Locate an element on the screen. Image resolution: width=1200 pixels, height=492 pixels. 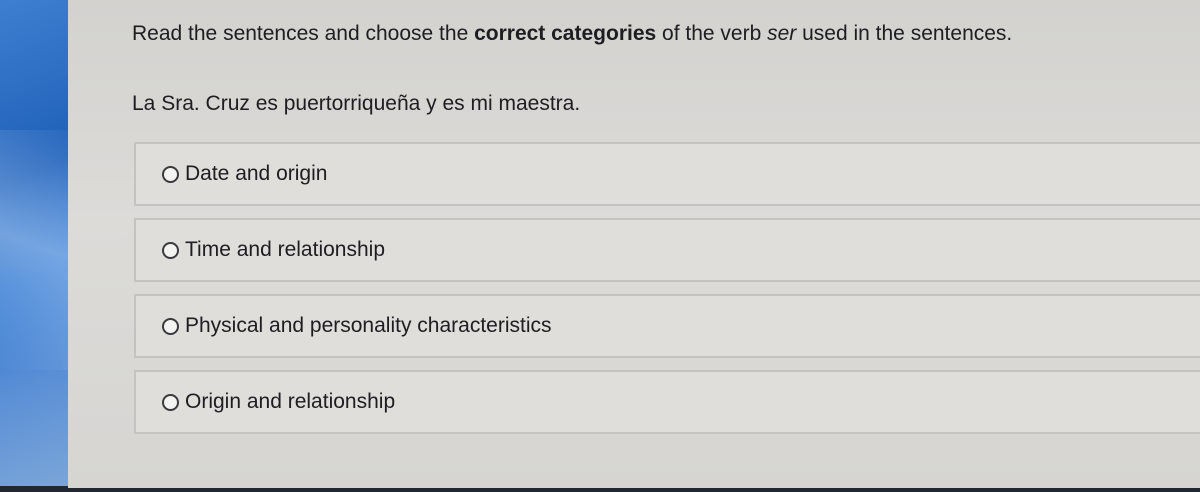
answer-option-date-and-origin: Date and origin is located at coordinates (667, 174).